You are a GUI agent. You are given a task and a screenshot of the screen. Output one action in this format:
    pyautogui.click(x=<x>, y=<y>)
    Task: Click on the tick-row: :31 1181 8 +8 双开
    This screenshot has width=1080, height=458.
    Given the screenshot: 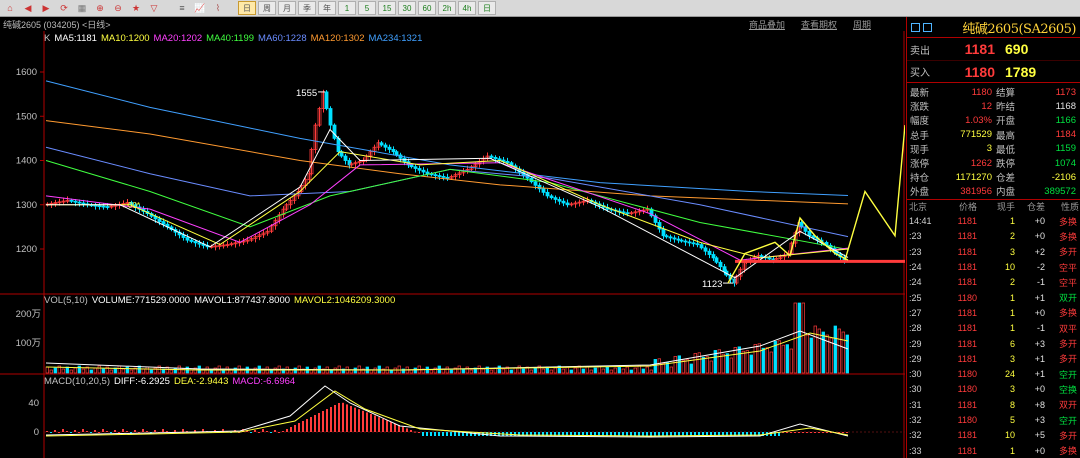 What is the action you would take?
    pyautogui.click(x=993, y=404)
    